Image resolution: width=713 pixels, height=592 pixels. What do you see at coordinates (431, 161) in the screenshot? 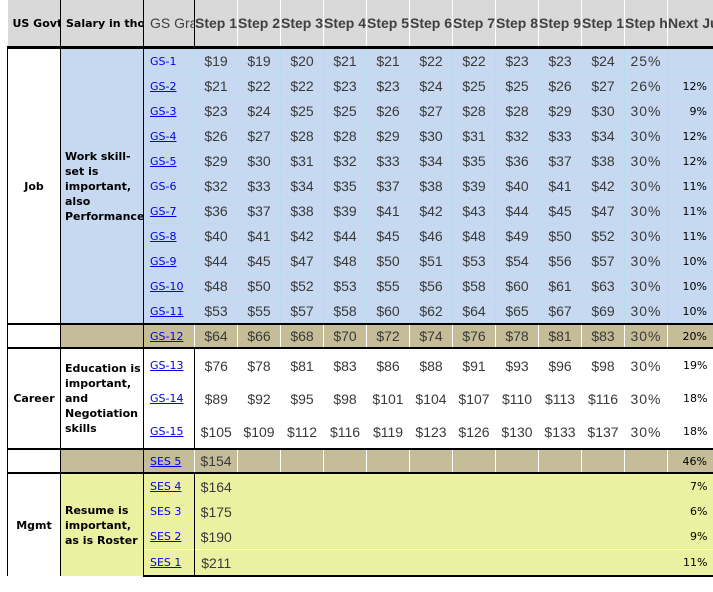
I see `step-6-salary: $34` at bounding box center [431, 161].